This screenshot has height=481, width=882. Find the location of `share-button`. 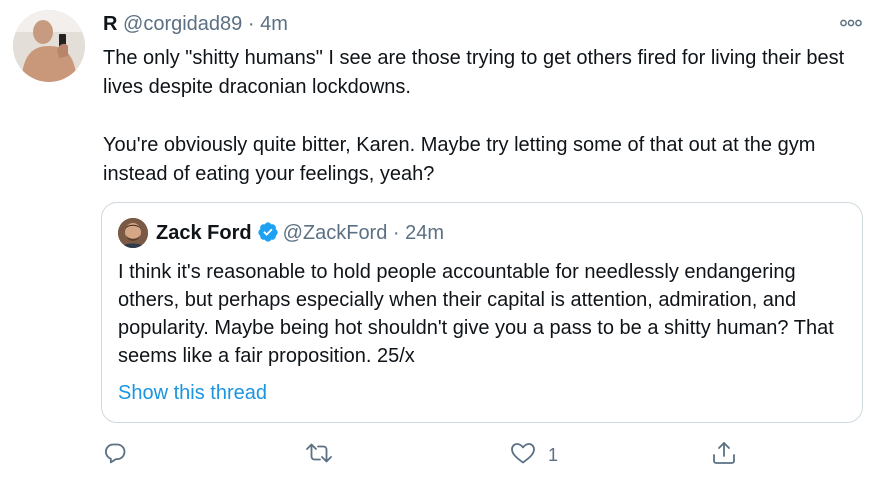

share-button is located at coordinates (724, 455).